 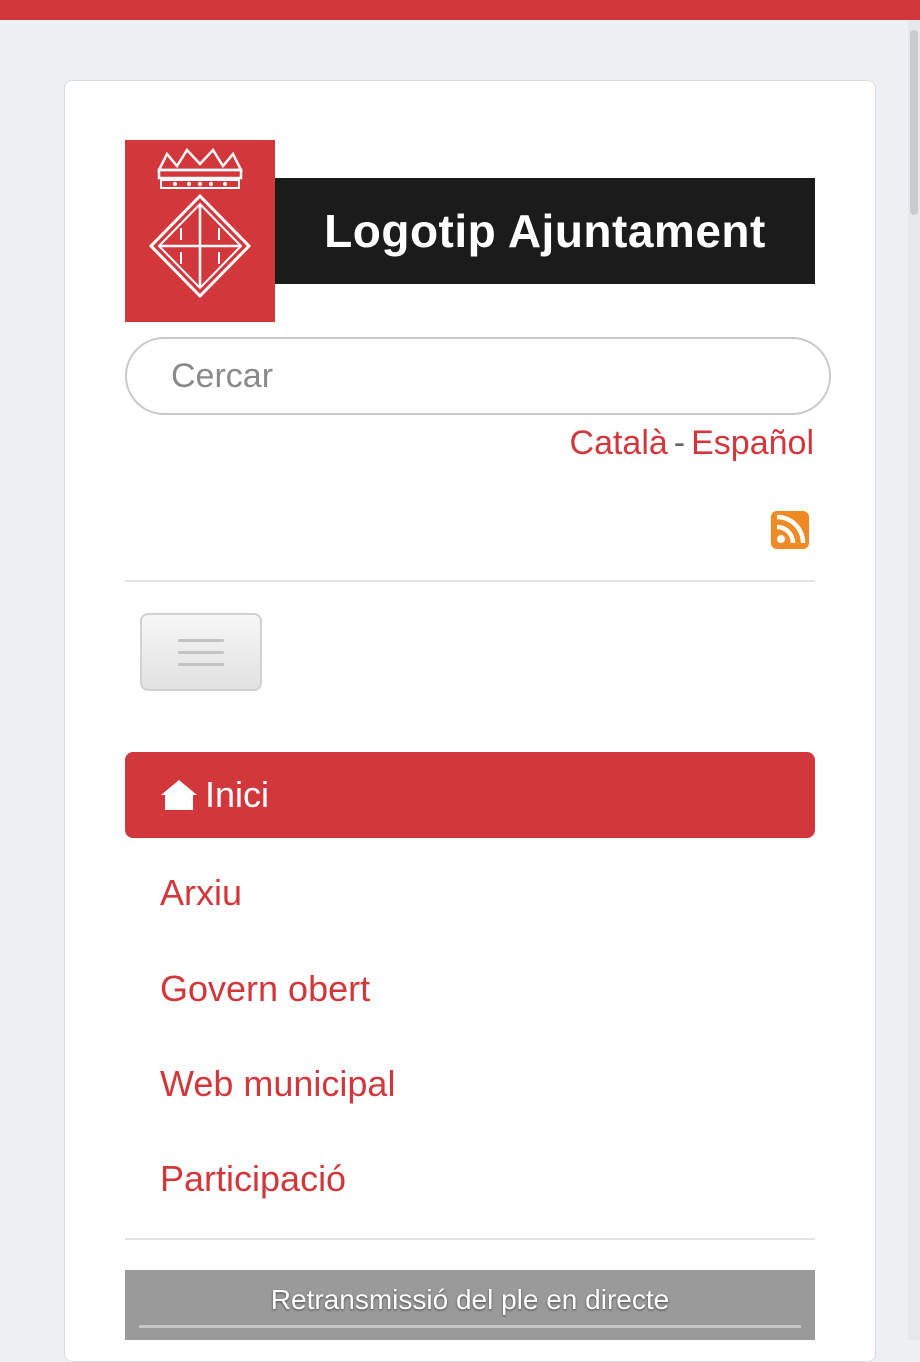 I want to click on nav-item-inici: Inici, so click(x=470, y=795).